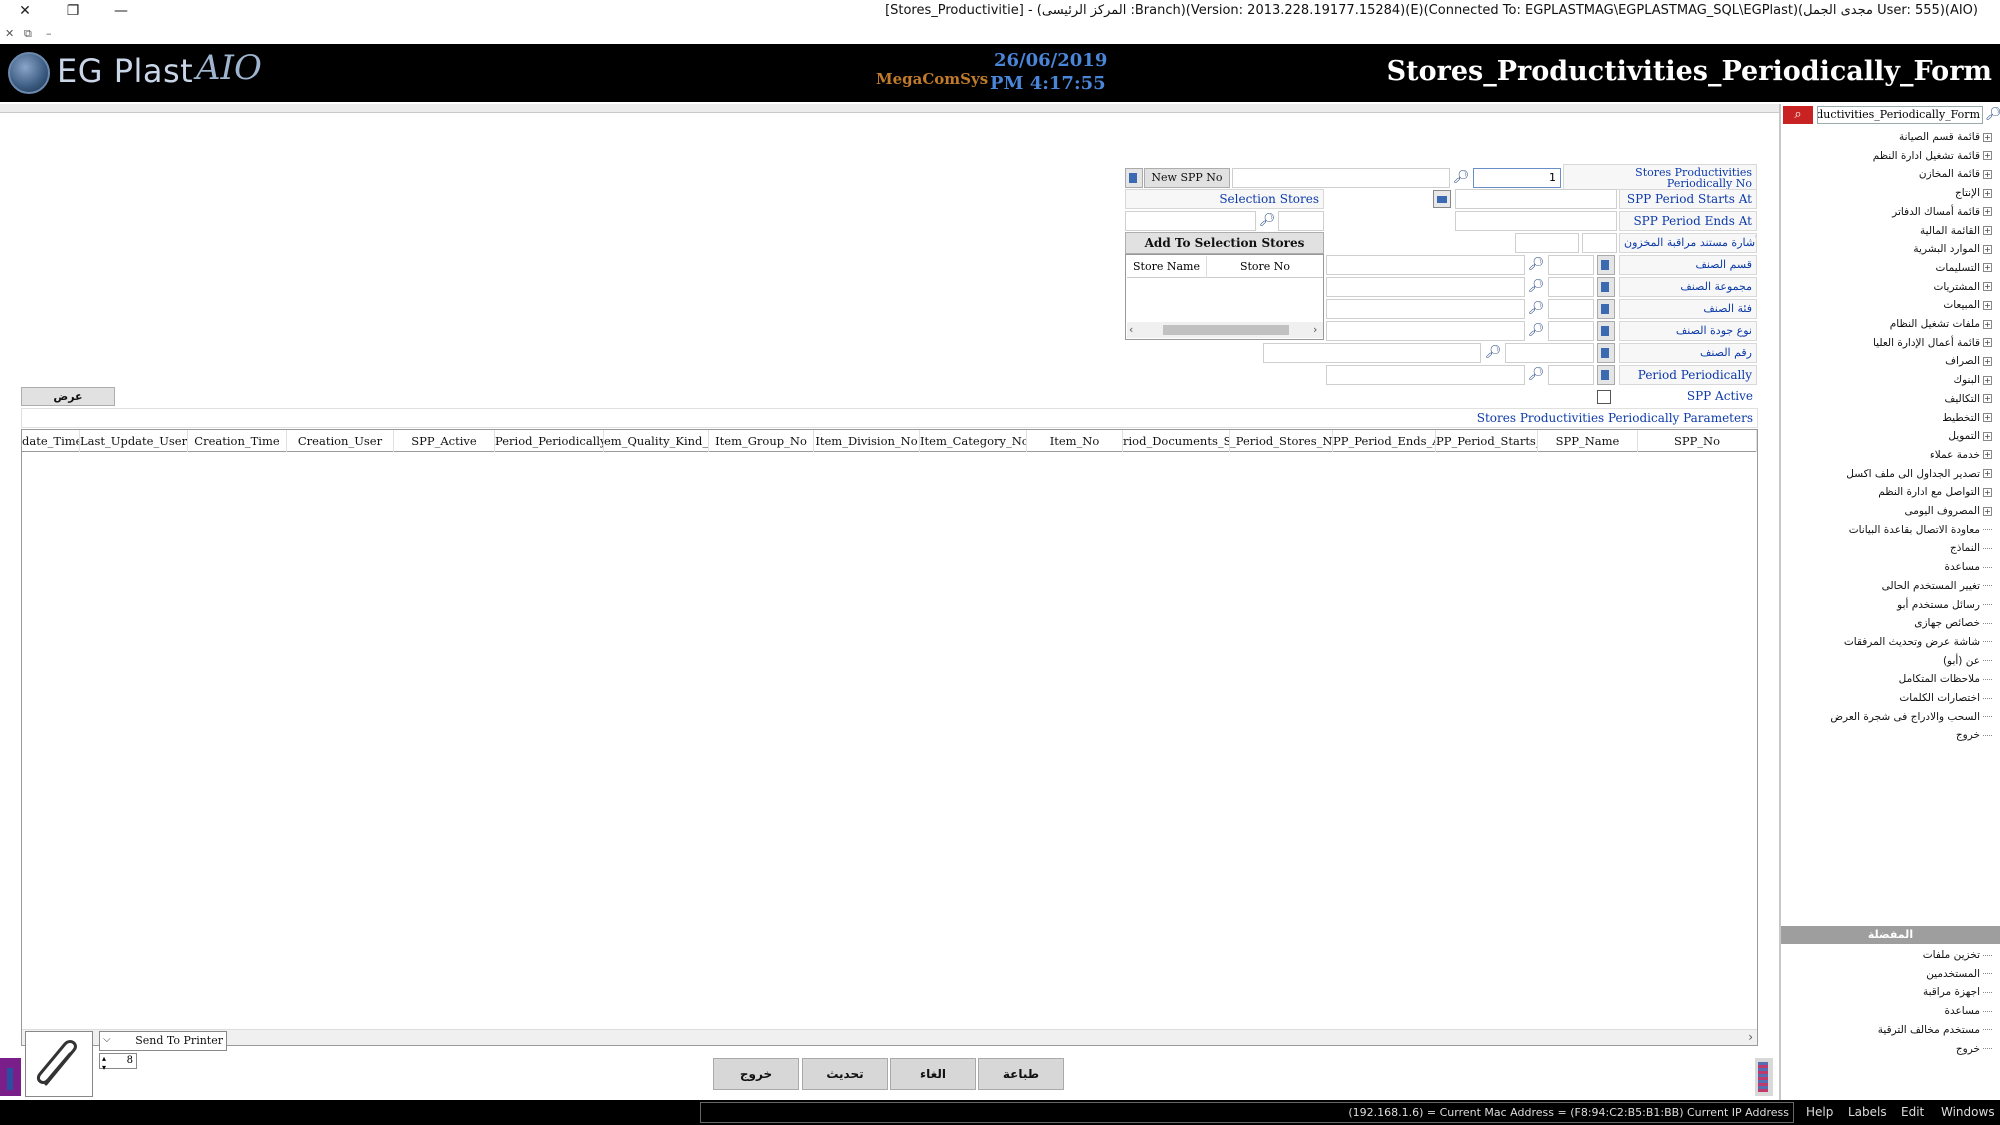 This screenshot has height=1125, width=2000. What do you see at coordinates (1606, 309) in the screenshot?
I see `item-category-nav-button` at bounding box center [1606, 309].